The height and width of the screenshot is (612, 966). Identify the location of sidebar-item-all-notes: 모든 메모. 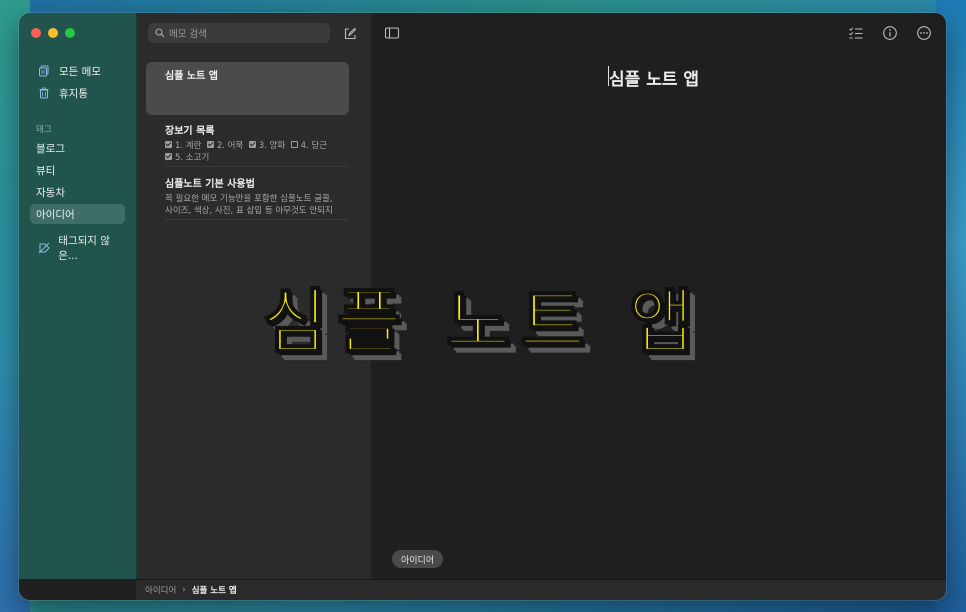
(78, 71).